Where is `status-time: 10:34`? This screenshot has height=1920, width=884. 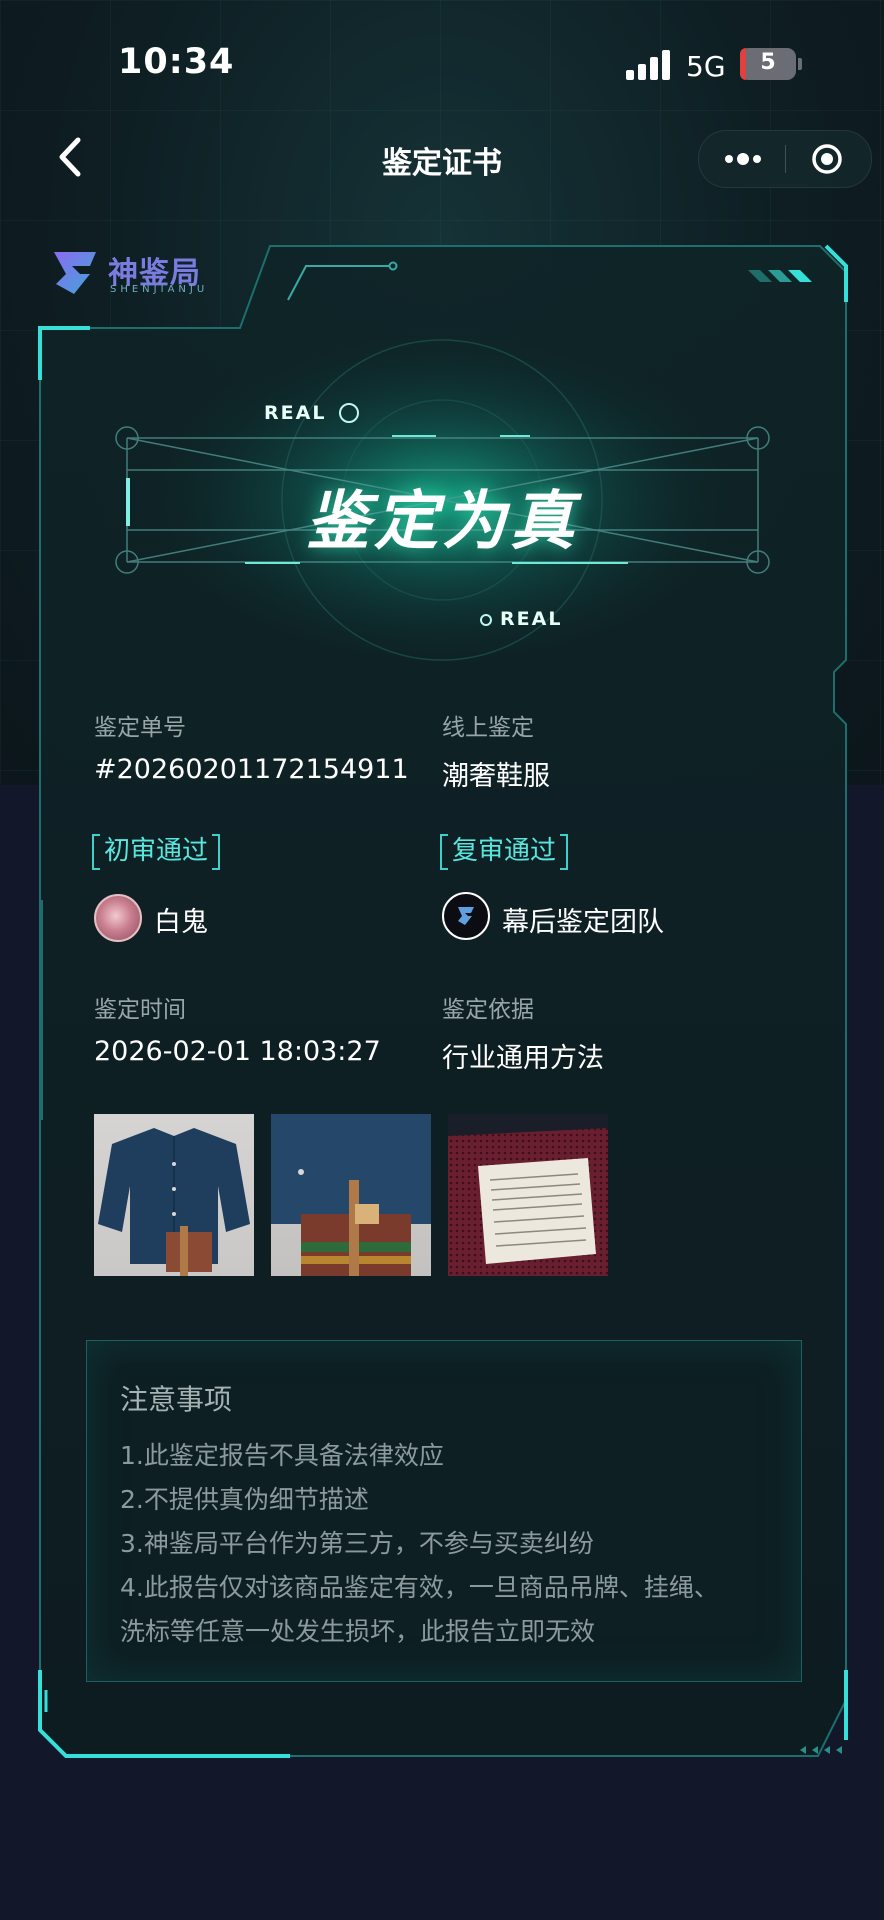
status-time: 10:34 is located at coordinates (176, 62).